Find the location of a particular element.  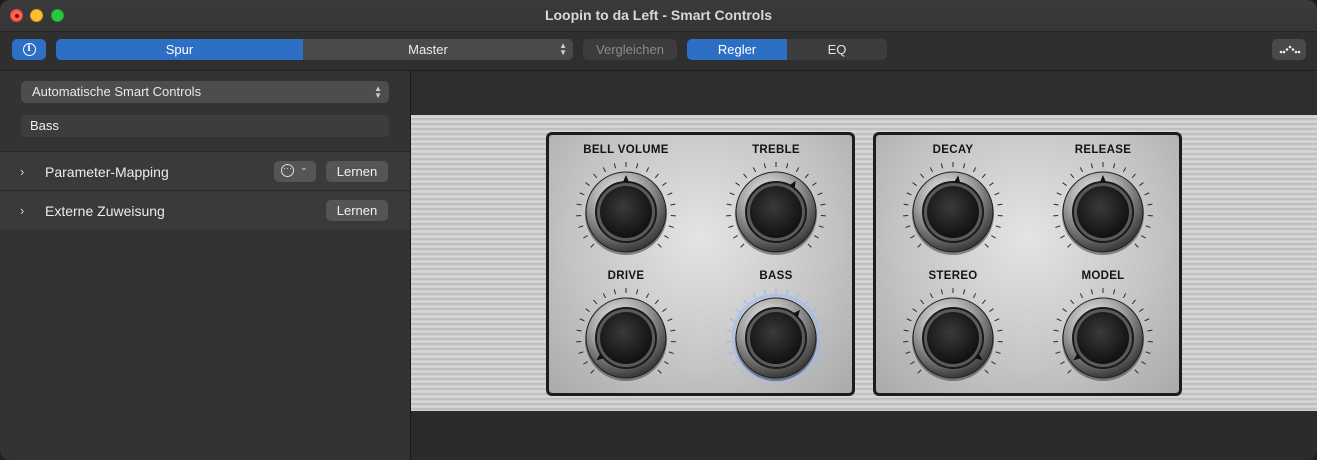

external-assignment-row: › Externe Zuweisung Lernen is located at coordinates (205, 210).